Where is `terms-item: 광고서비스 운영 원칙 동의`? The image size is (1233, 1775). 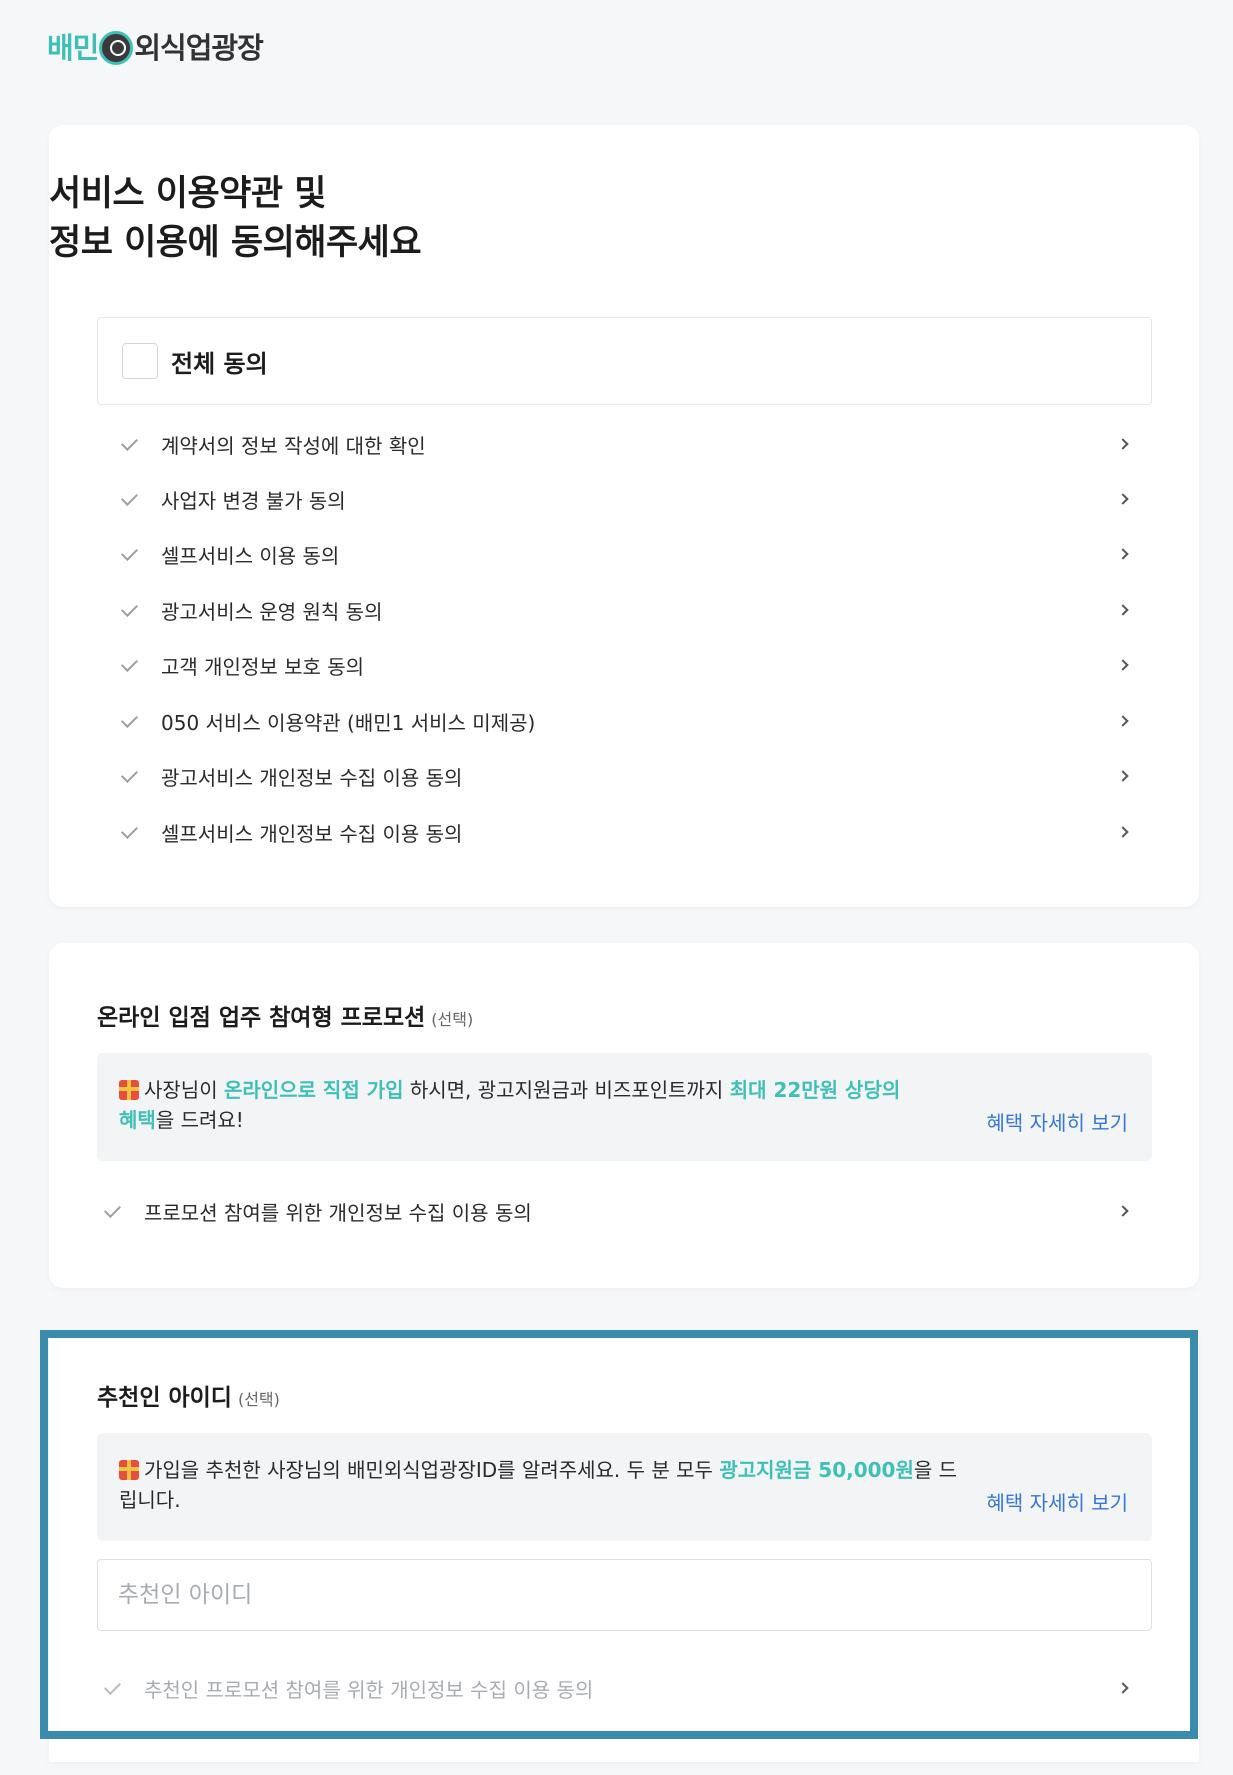
terms-item: 광고서비스 운영 원칙 동의 is located at coordinates (624, 610).